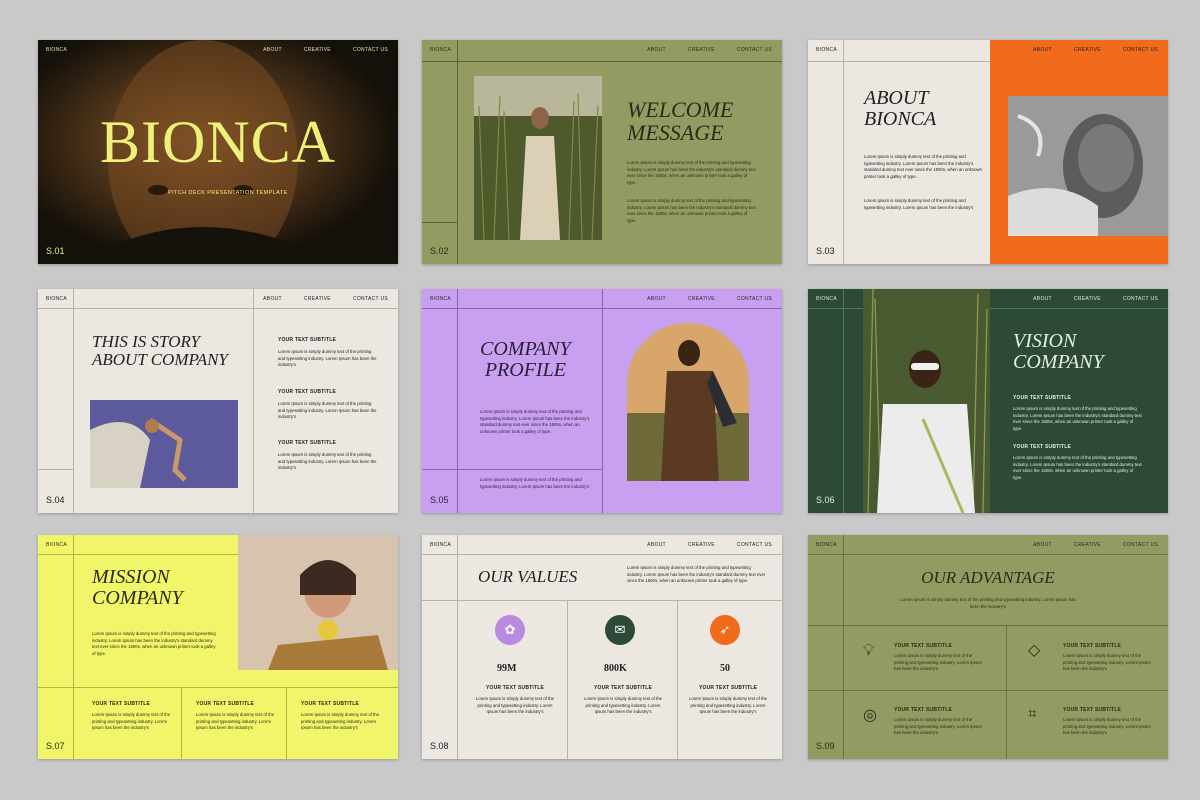 The width and height of the screenshot is (1200, 800). I want to click on slide-title: ABOUT BIONCA, so click(900, 109).